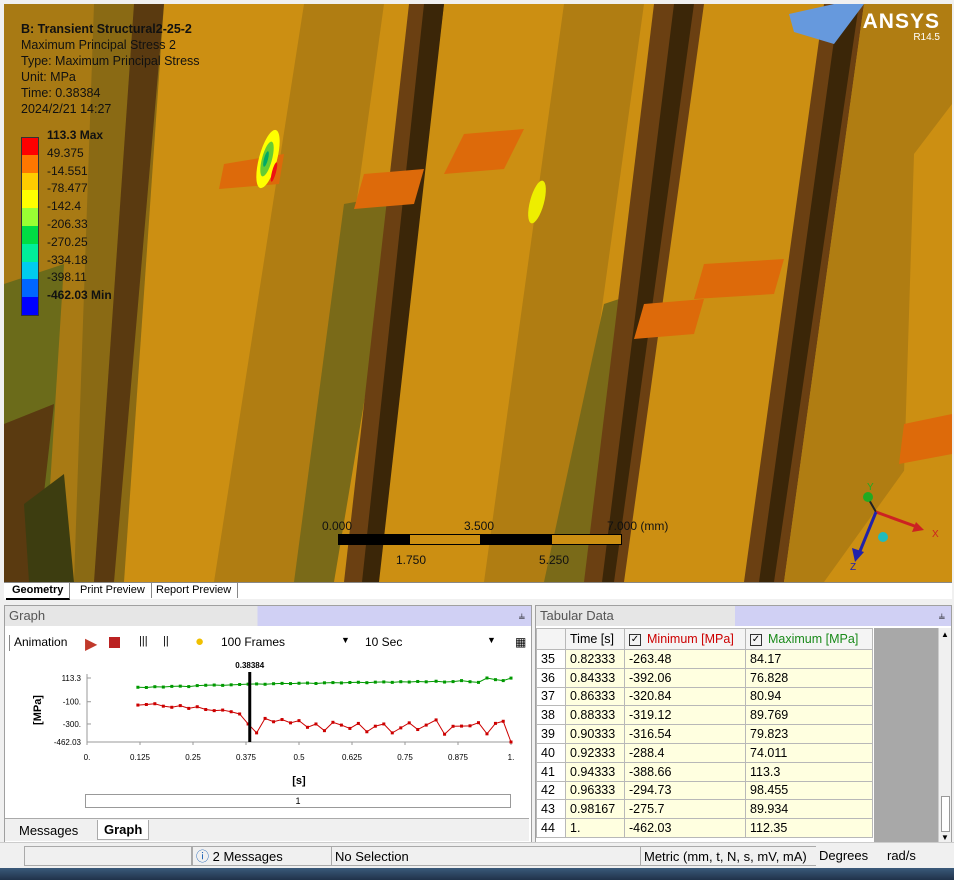  Describe the element at coordinates (48, 830) in the screenshot. I see `tab-messages: Messages` at that location.